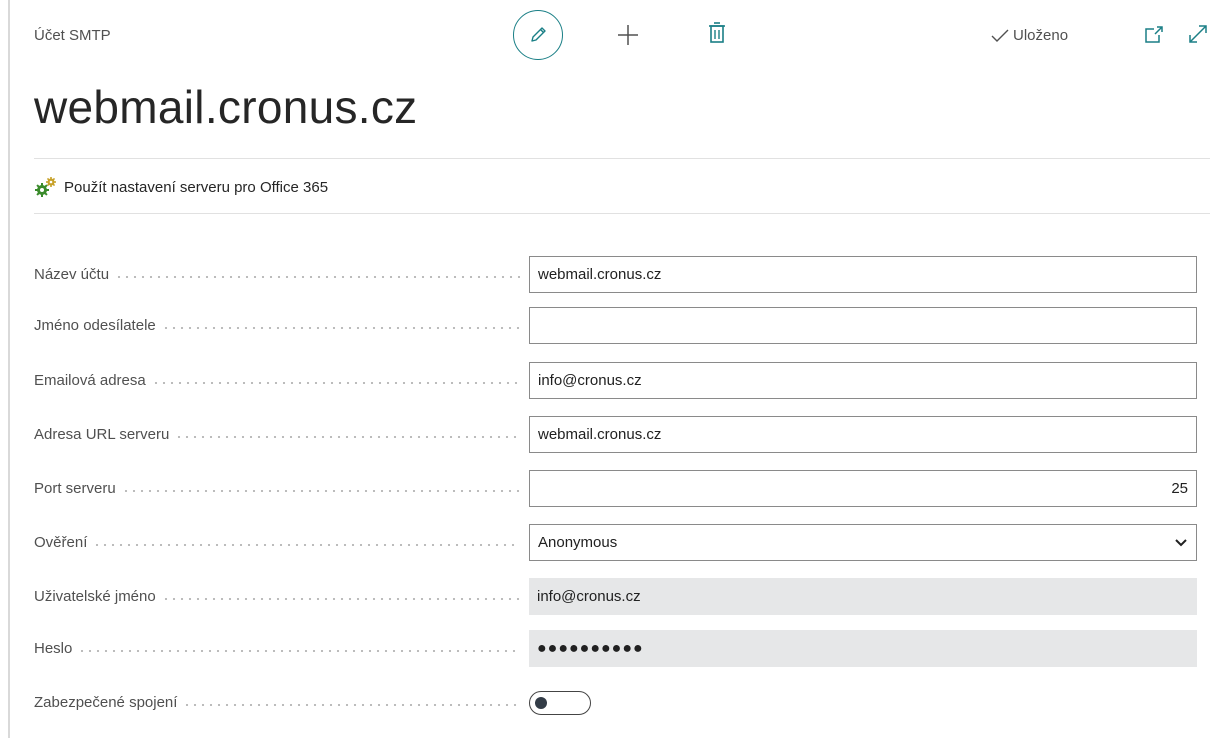 Image resolution: width=1210 pixels, height=738 pixels. I want to click on user-name-field: info@cronus.cz, so click(863, 596).